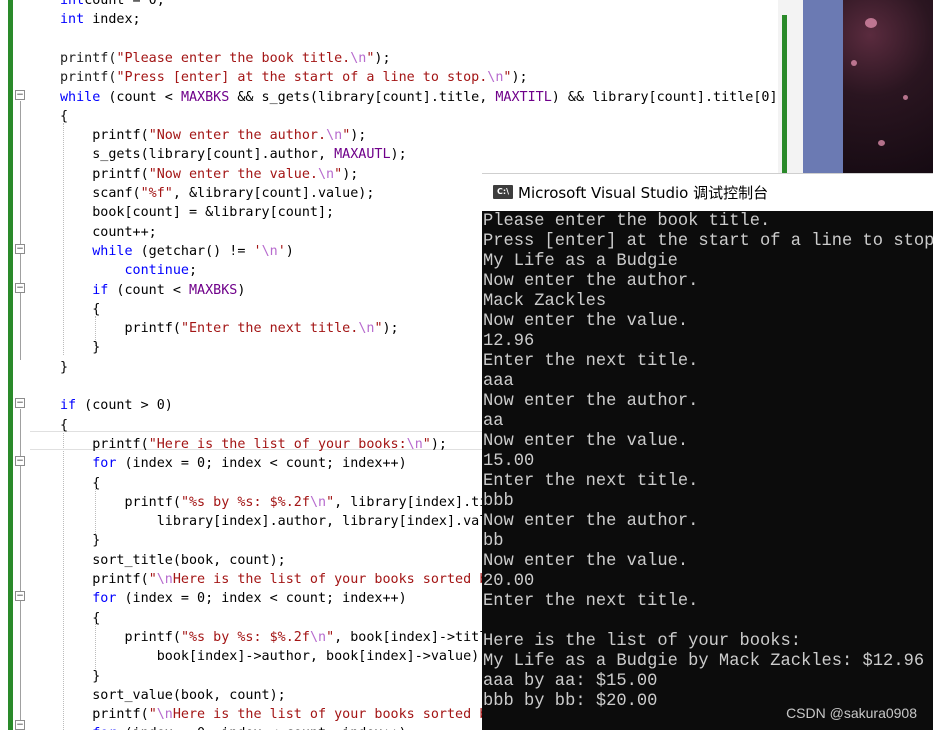 This screenshot has width=933, height=730. Describe the element at coordinates (580, 261) in the screenshot. I see `console-line: My Life as a Budgie` at that location.